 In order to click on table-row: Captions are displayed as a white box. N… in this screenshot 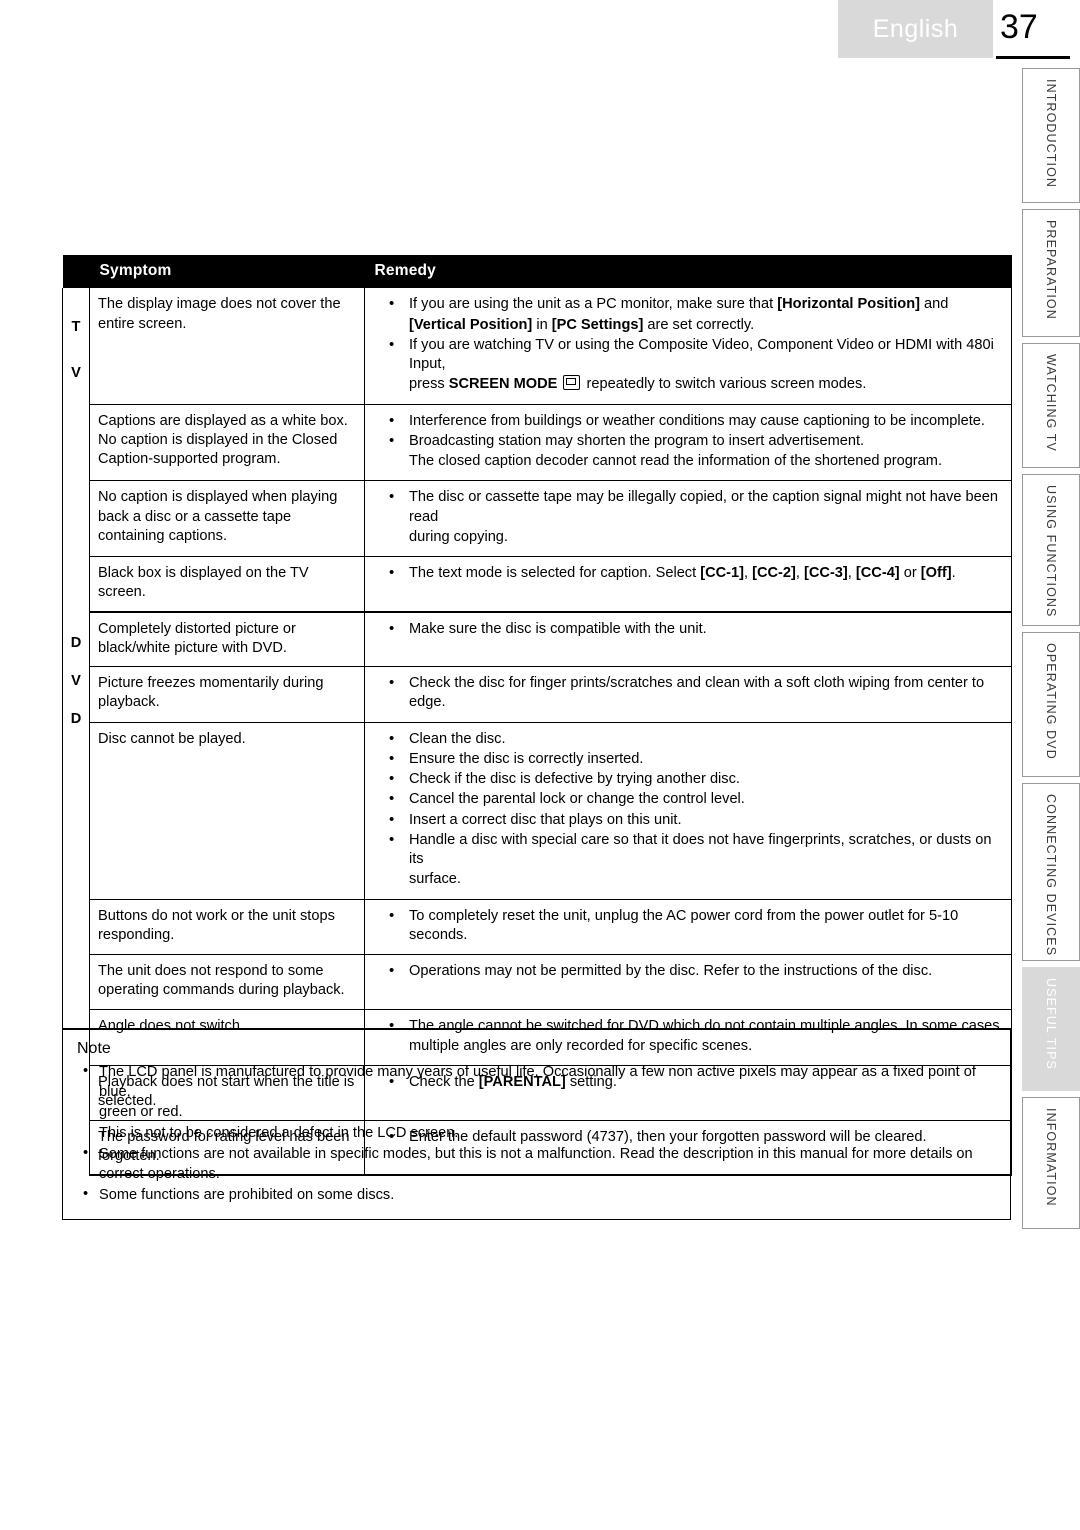, I will do `click(537, 443)`.